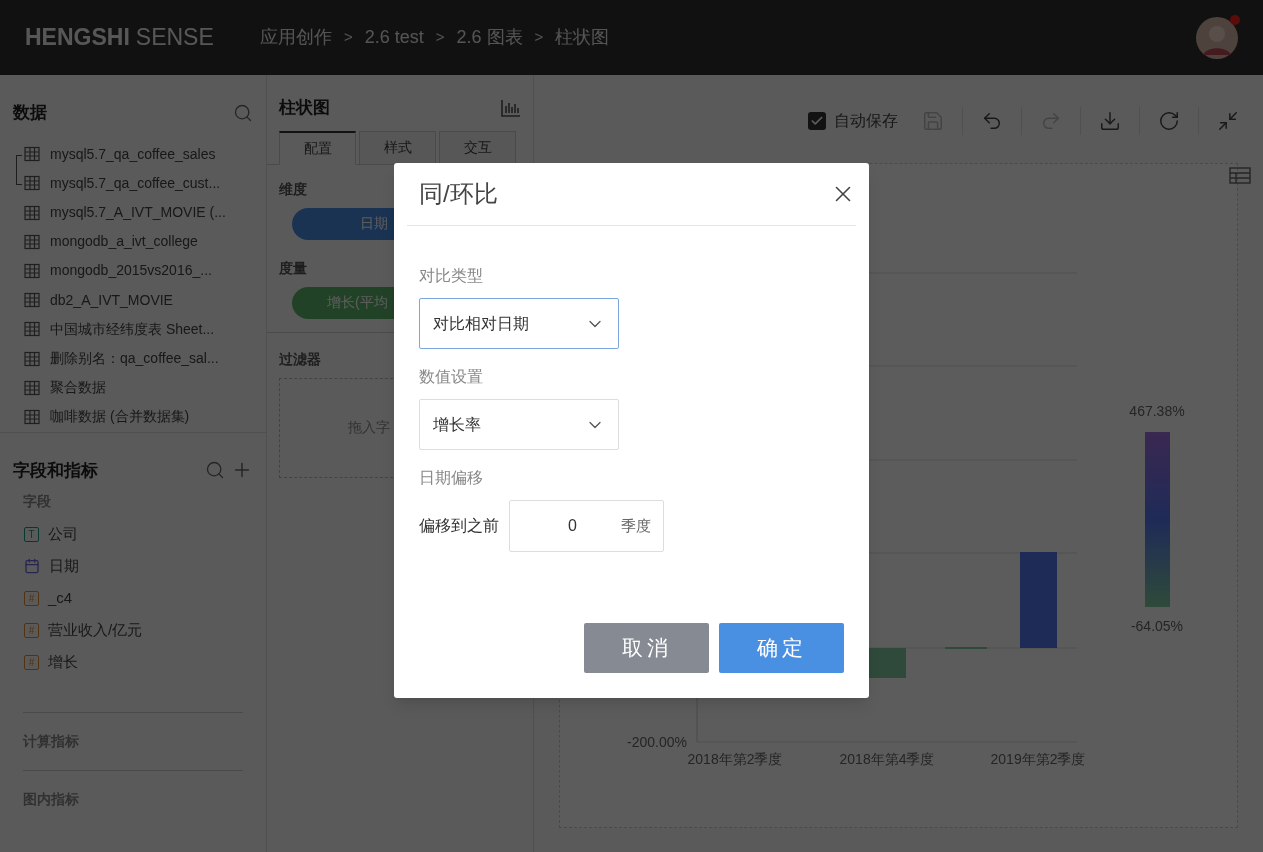  Describe the element at coordinates (489, 37) in the screenshot. I see `breadcrumb-item: 2.6 图表` at that location.